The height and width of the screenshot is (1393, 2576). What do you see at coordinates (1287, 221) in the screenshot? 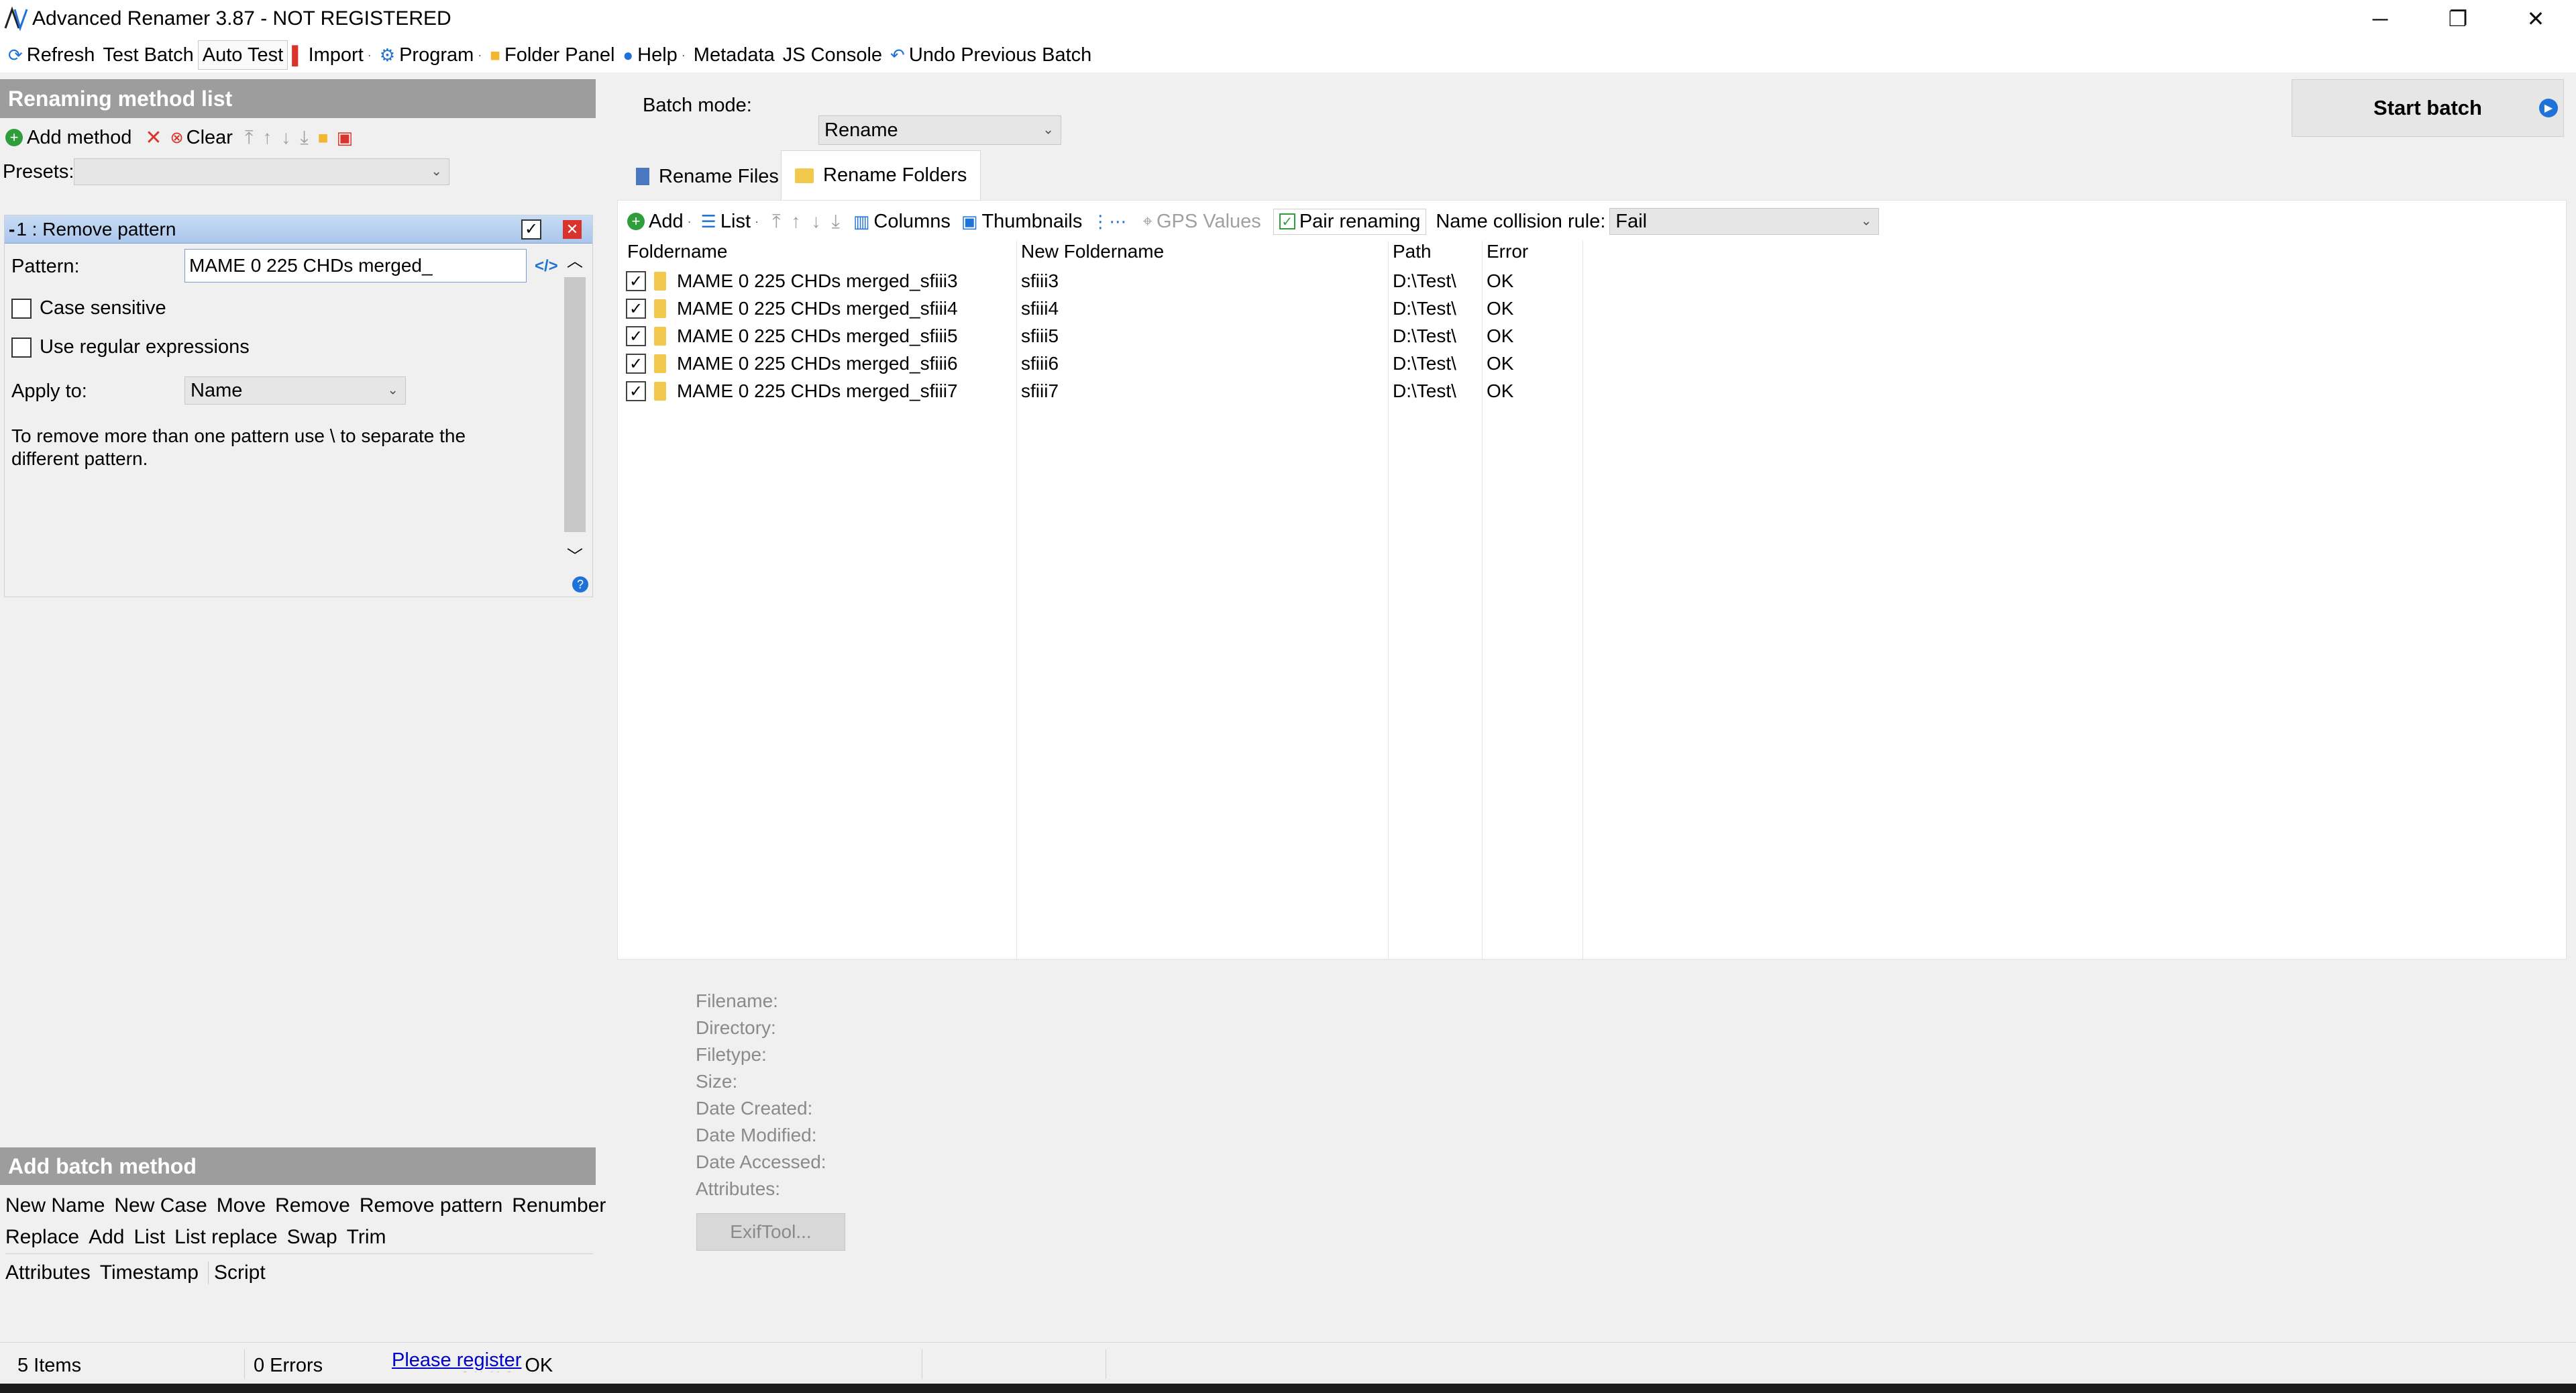
I see `pair-renaming-check-icon: ✓` at bounding box center [1287, 221].